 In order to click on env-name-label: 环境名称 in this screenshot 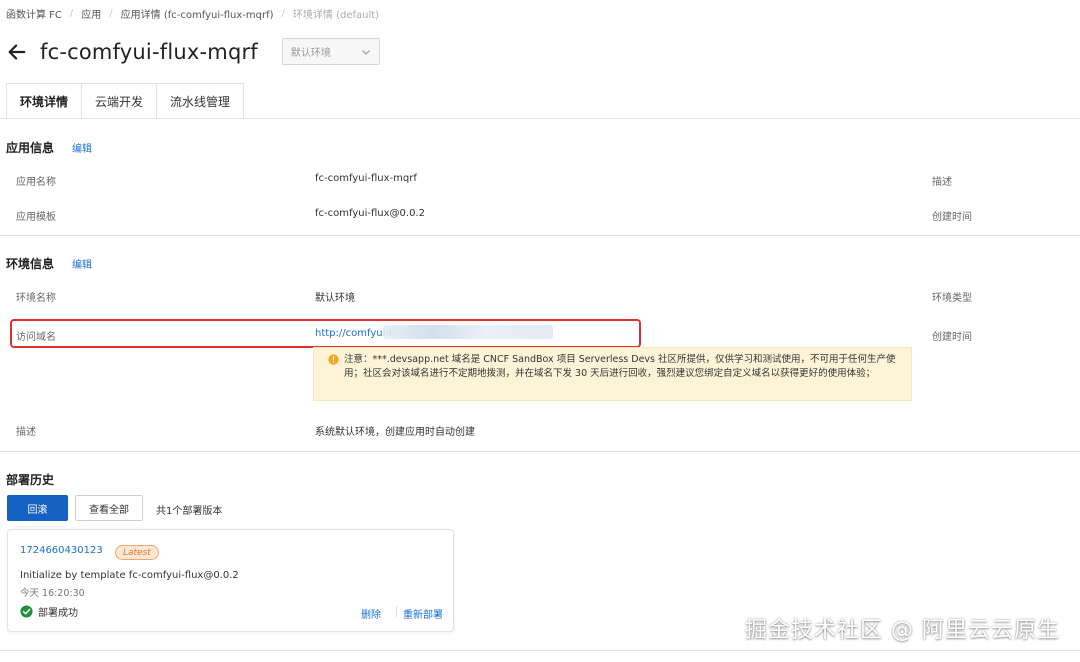, I will do `click(36, 298)`.